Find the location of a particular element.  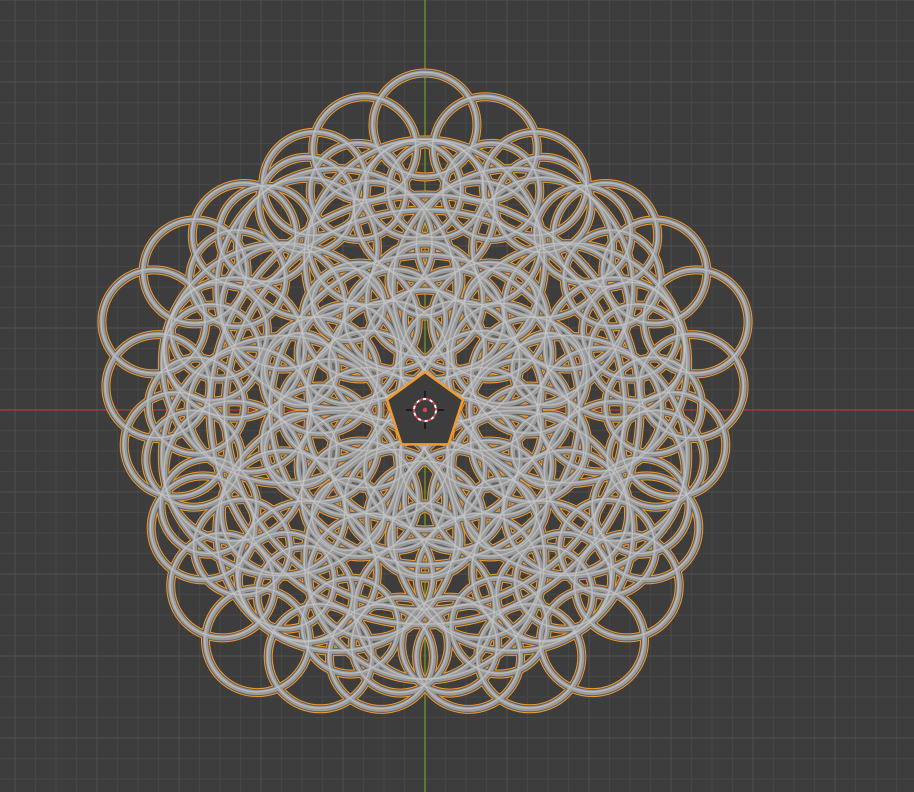

origin-dot is located at coordinates (425, 410).